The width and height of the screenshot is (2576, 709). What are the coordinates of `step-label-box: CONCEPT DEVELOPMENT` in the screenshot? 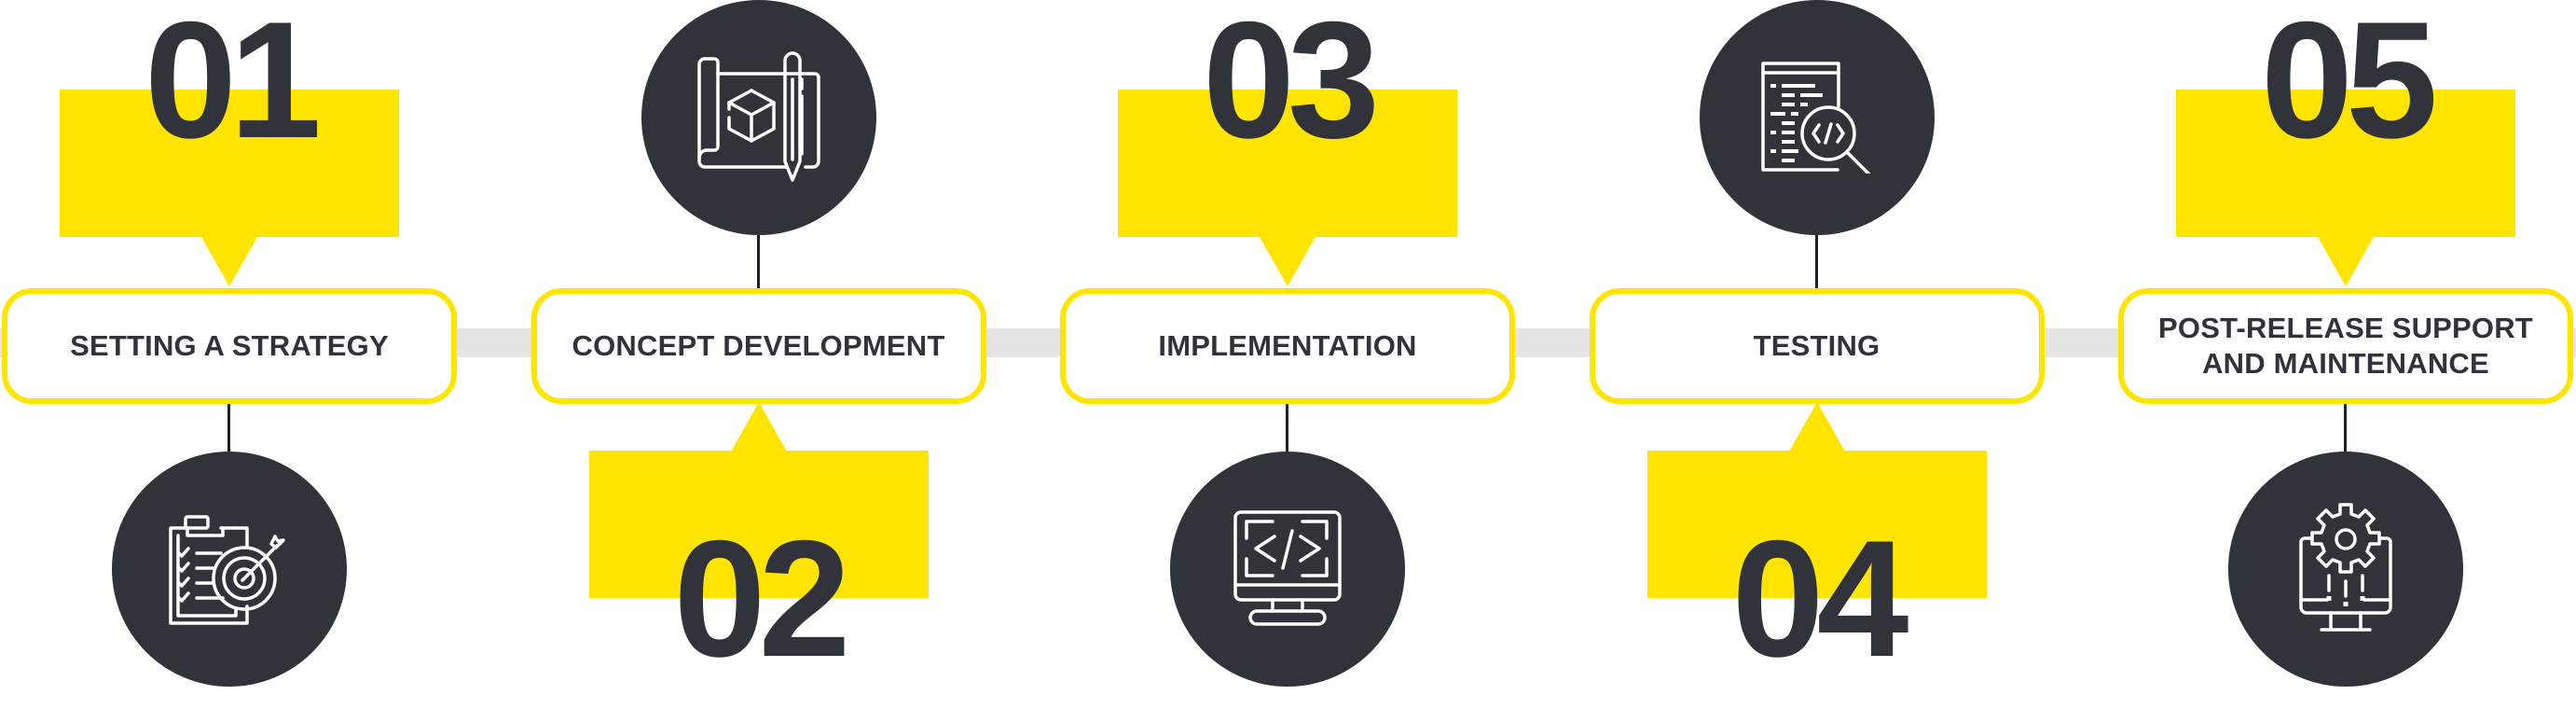 It's located at (758, 346).